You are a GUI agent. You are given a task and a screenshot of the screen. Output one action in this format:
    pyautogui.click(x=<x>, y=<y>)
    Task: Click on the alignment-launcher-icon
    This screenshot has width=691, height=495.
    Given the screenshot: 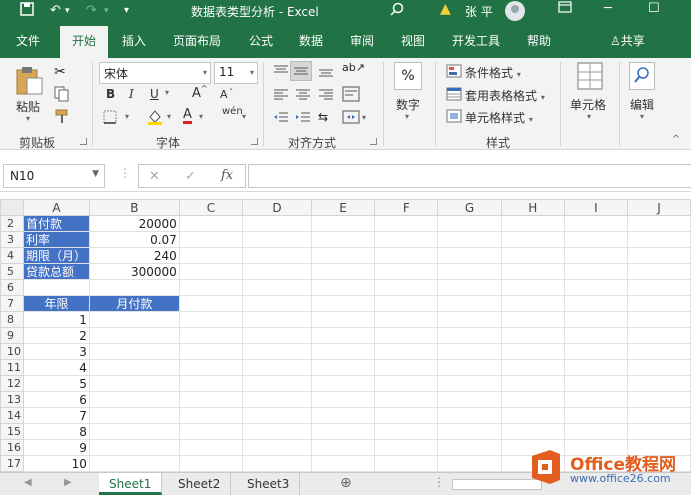 What is the action you would take?
    pyautogui.click(x=373, y=141)
    